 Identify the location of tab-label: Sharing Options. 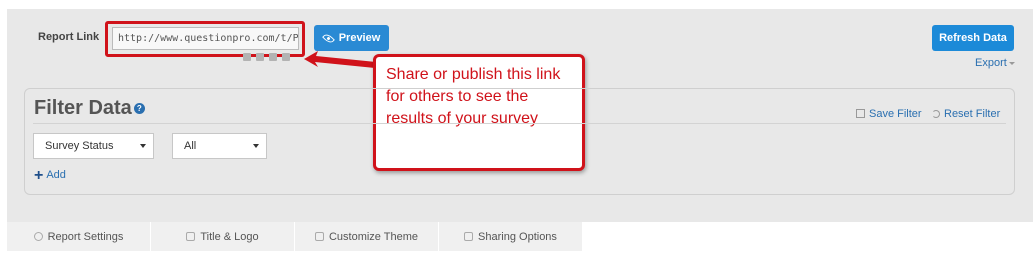
(517, 236).